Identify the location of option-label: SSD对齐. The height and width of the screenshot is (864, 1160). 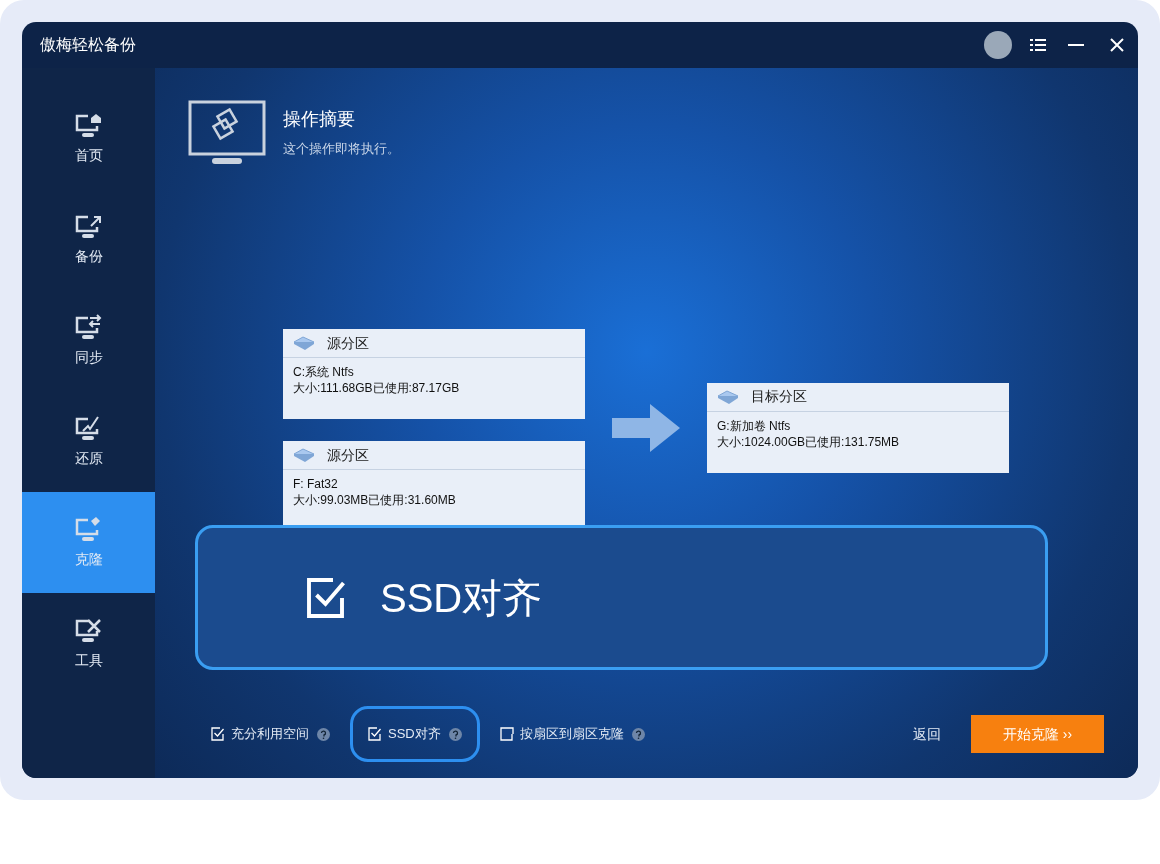
(414, 734).